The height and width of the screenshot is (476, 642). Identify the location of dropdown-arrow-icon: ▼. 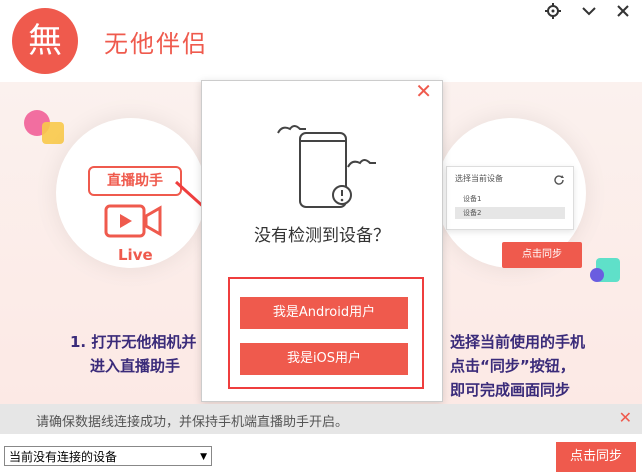
(203, 457).